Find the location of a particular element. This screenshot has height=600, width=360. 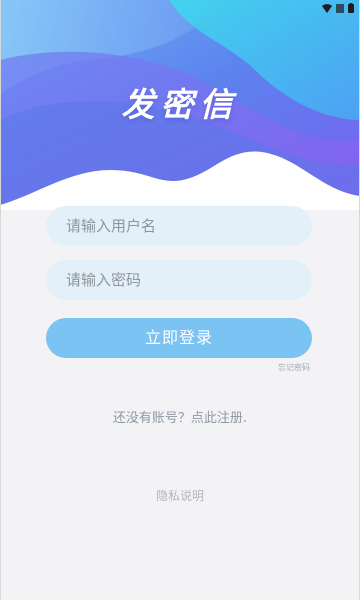

password-field is located at coordinates (179, 280).